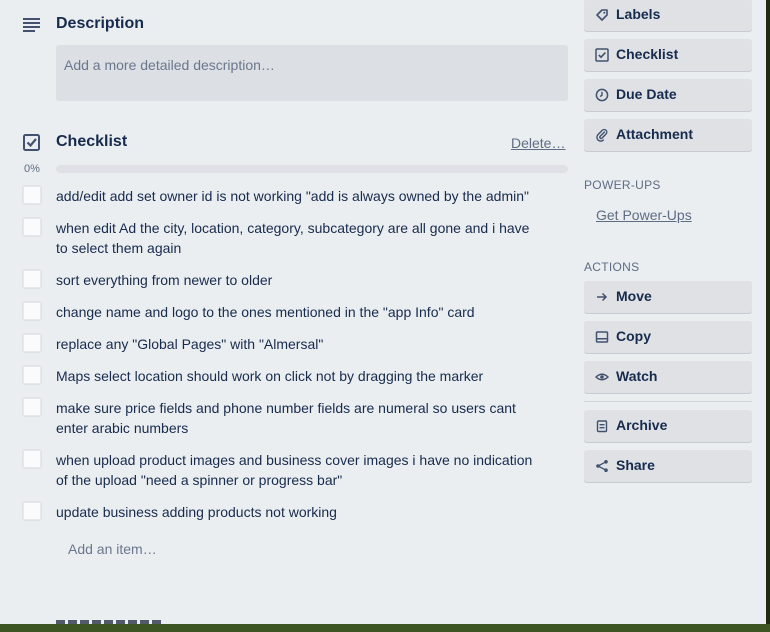  I want to click on card-icon, so click(602, 337).